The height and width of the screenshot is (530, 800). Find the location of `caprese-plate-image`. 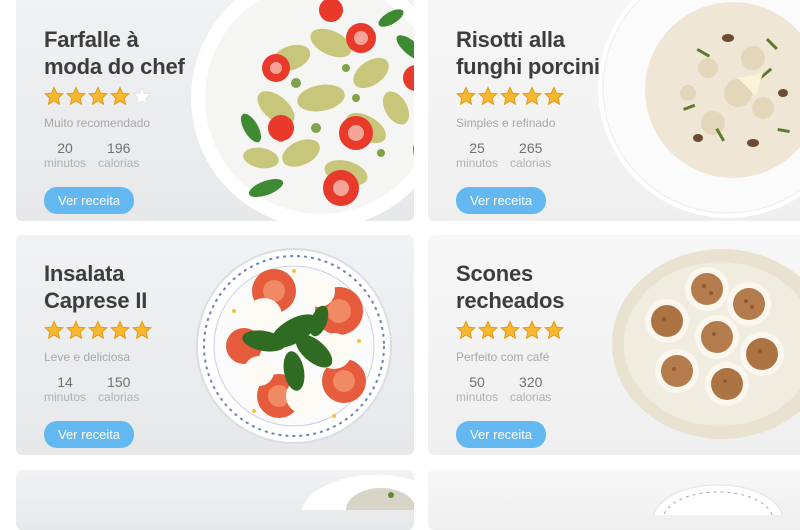

caprese-plate-image is located at coordinates (294, 346).